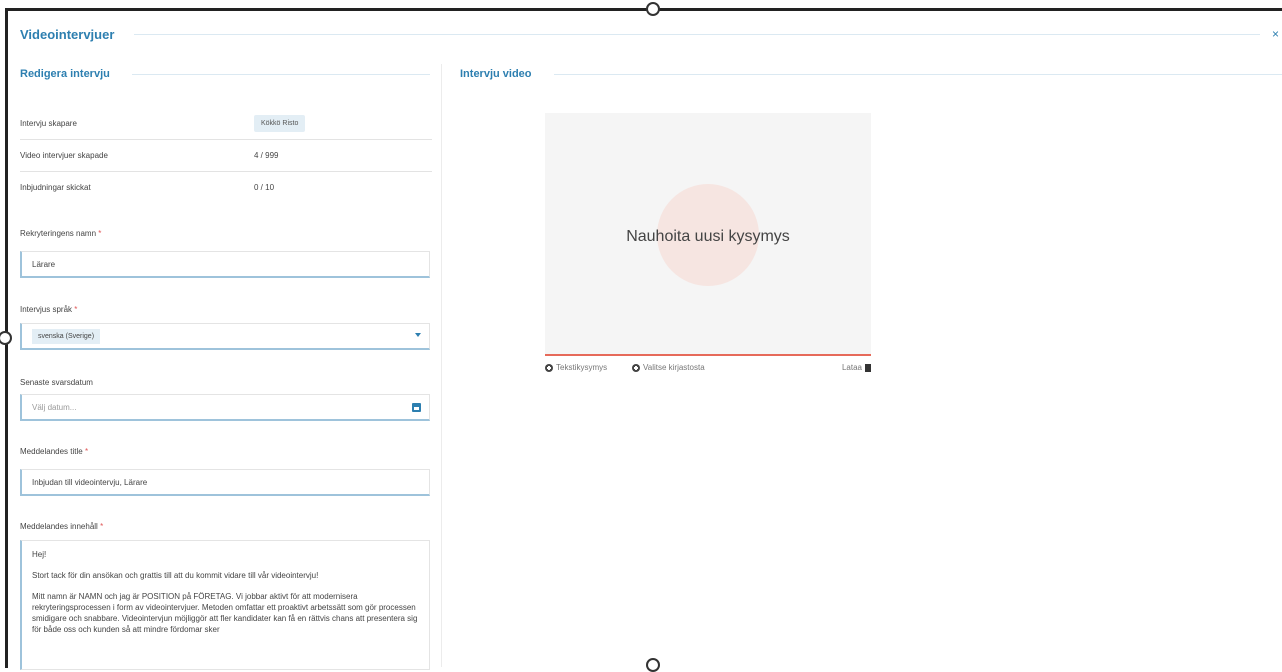  Describe the element at coordinates (264, 187) in the screenshot. I see `info-value: 0 / 10` at that location.